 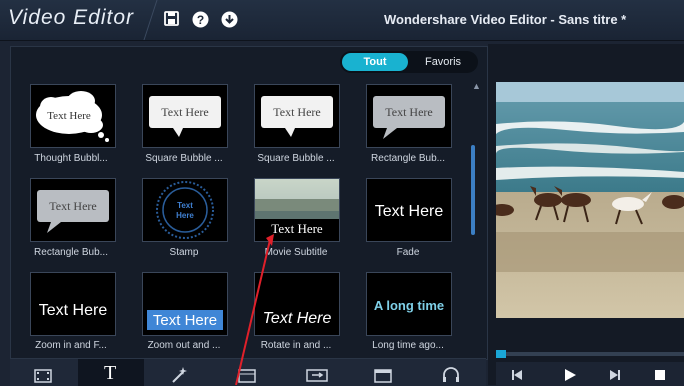 I want to click on transitions-tab, so click(x=247, y=372).